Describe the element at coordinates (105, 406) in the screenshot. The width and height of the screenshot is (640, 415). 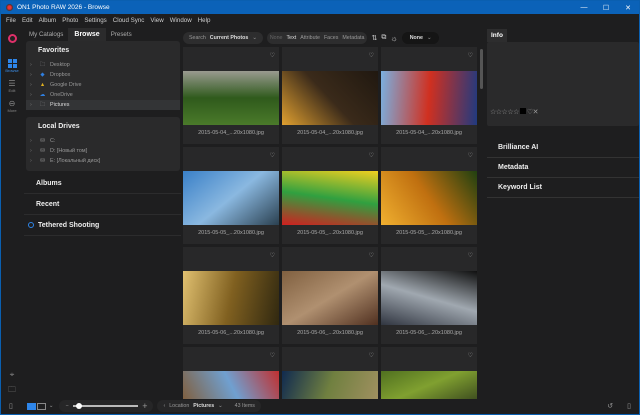
I see `zoom-slider` at that location.